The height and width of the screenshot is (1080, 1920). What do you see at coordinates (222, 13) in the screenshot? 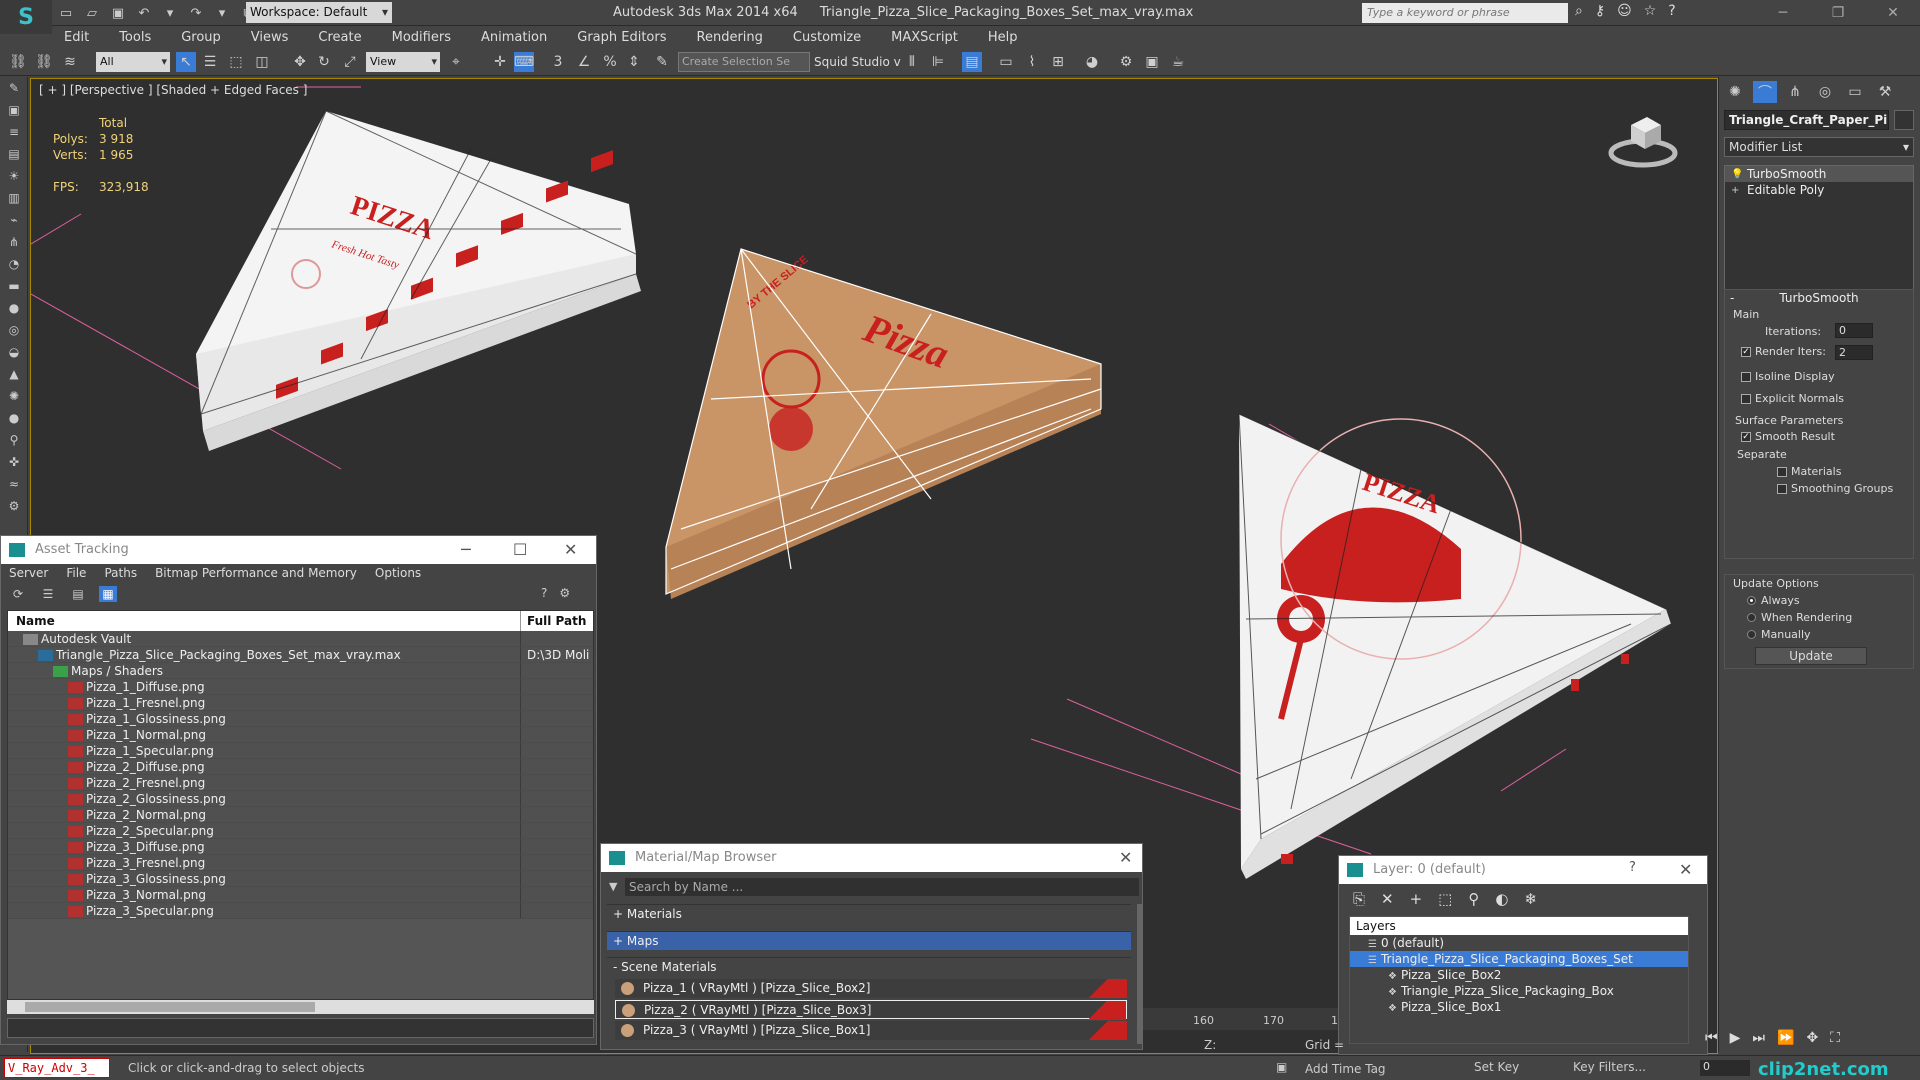
I see `redo-dropdown-icon: ▾` at bounding box center [222, 13].